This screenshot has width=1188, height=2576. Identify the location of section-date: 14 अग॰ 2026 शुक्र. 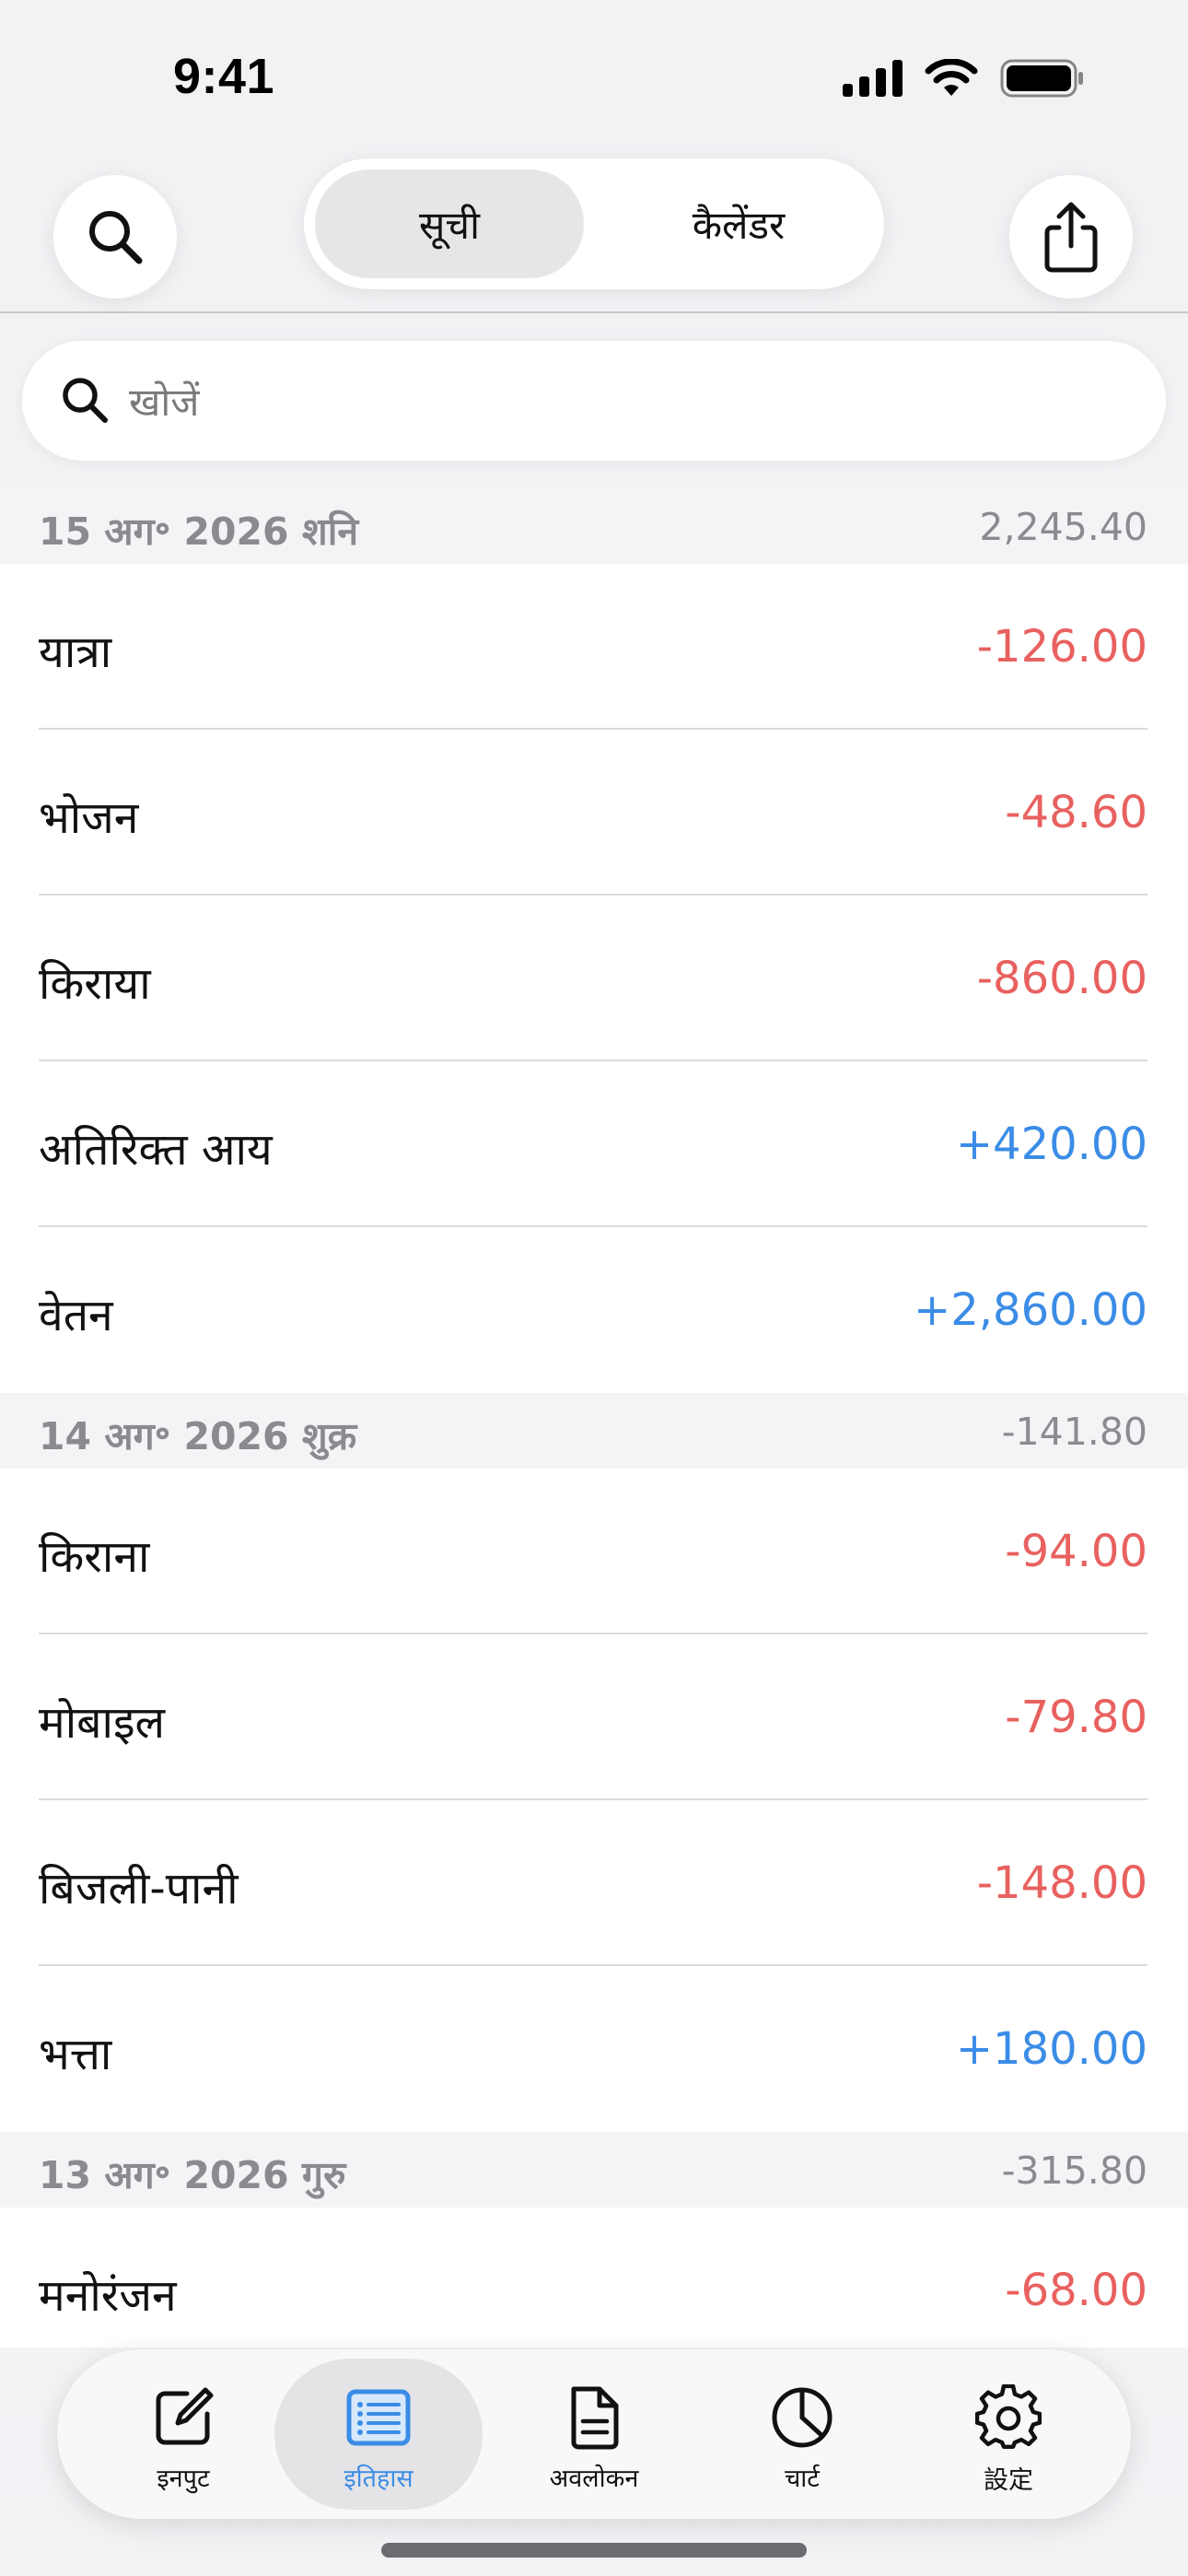
(198, 1436).